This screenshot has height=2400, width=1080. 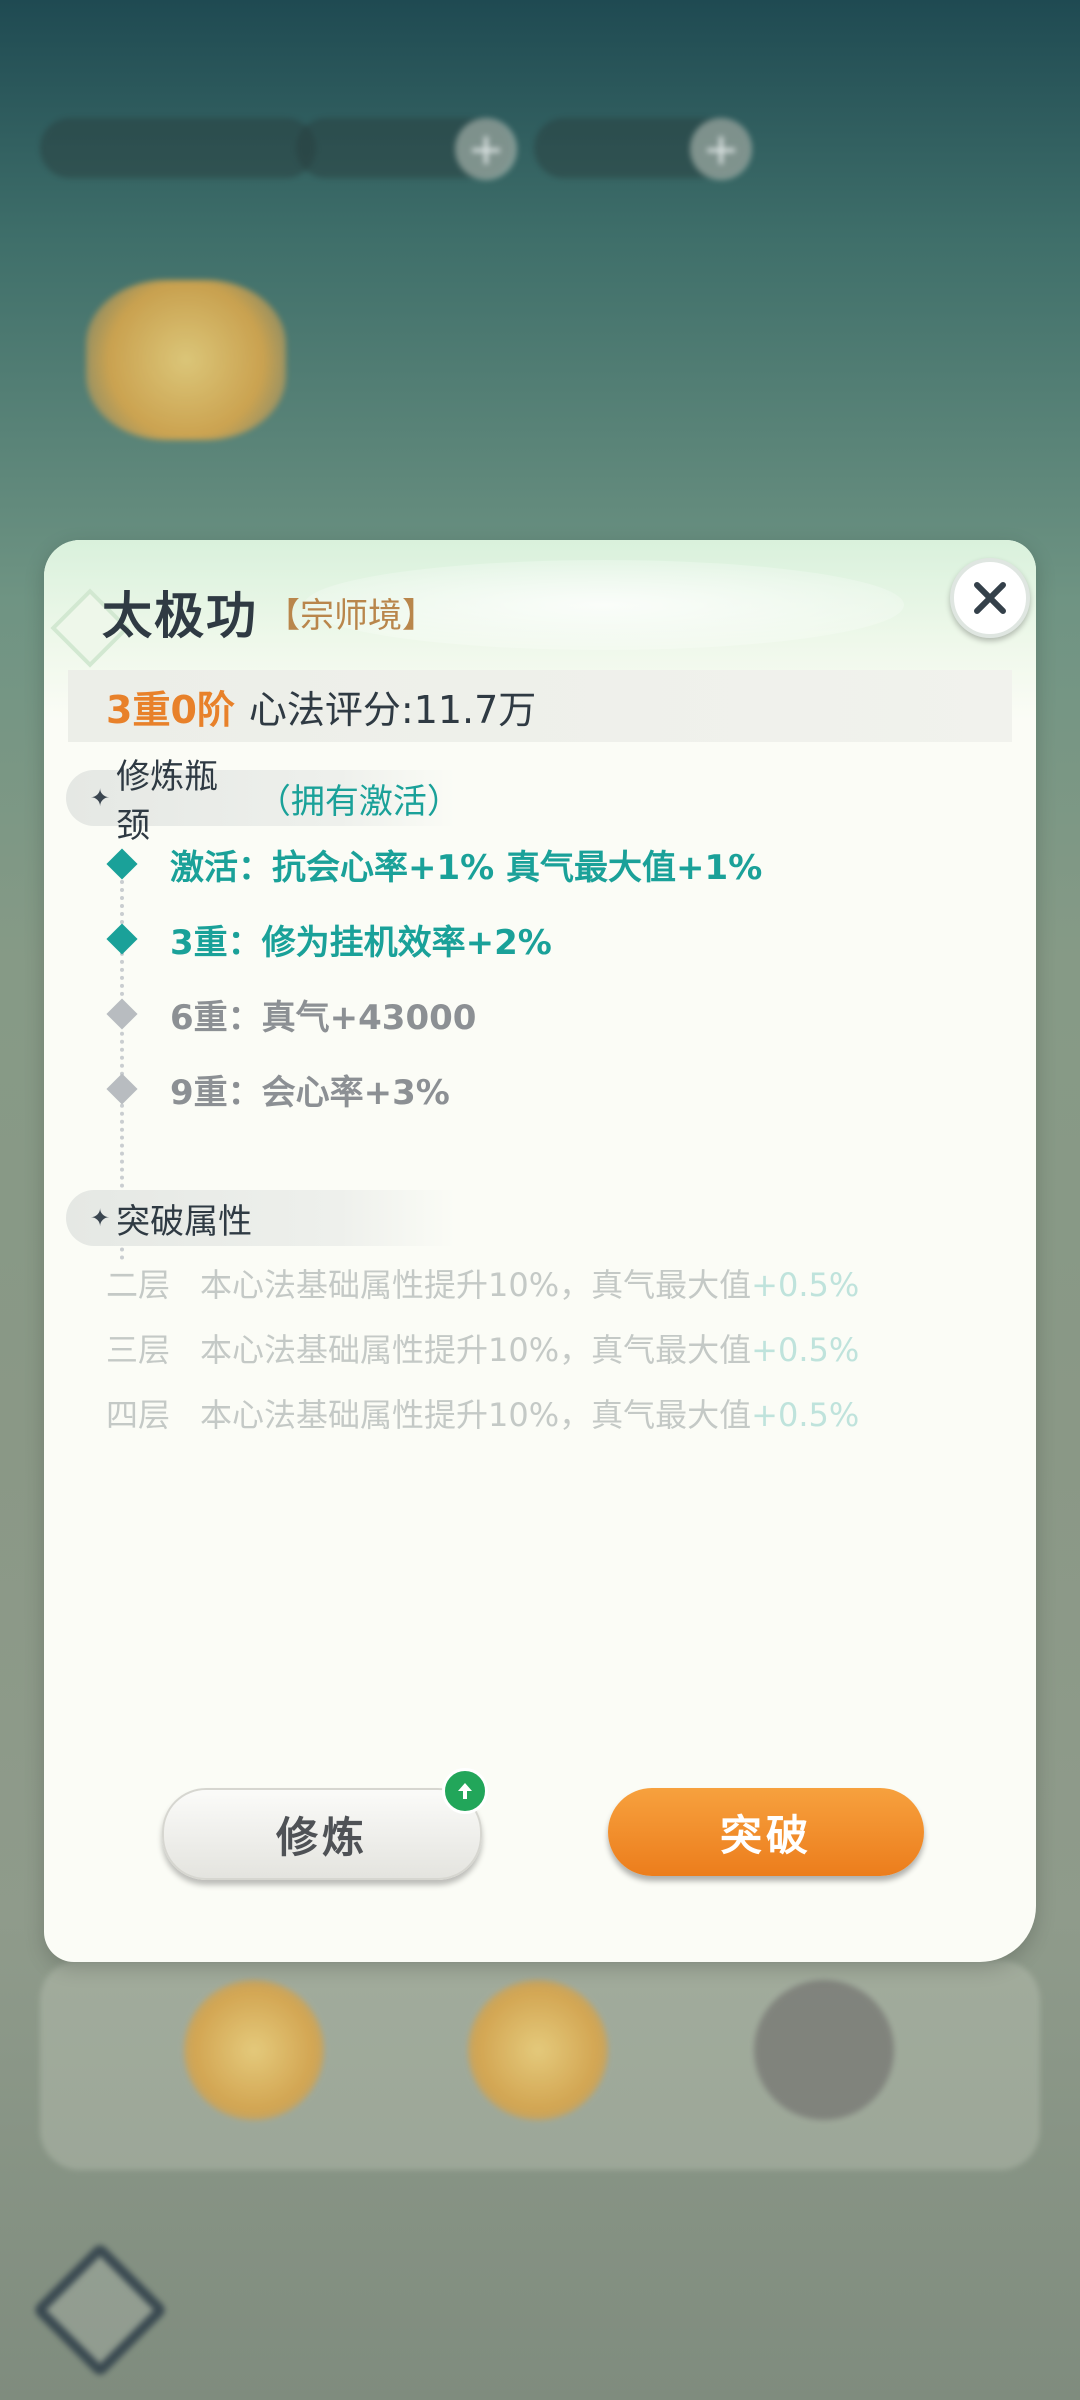 What do you see at coordinates (186, 360) in the screenshot?
I see `character-portrait` at bounding box center [186, 360].